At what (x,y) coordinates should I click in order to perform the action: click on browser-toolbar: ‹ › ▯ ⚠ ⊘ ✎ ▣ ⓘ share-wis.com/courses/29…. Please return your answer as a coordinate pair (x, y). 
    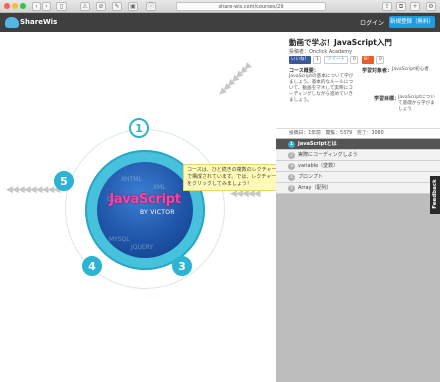
    Looking at the image, I should click on (220, 6).